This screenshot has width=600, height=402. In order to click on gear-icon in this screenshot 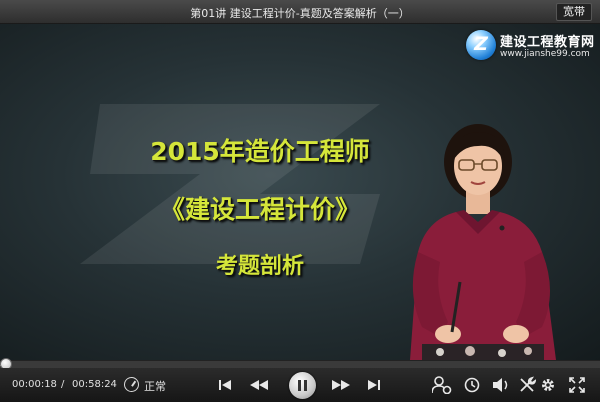, I will do `click(548, 385)`.